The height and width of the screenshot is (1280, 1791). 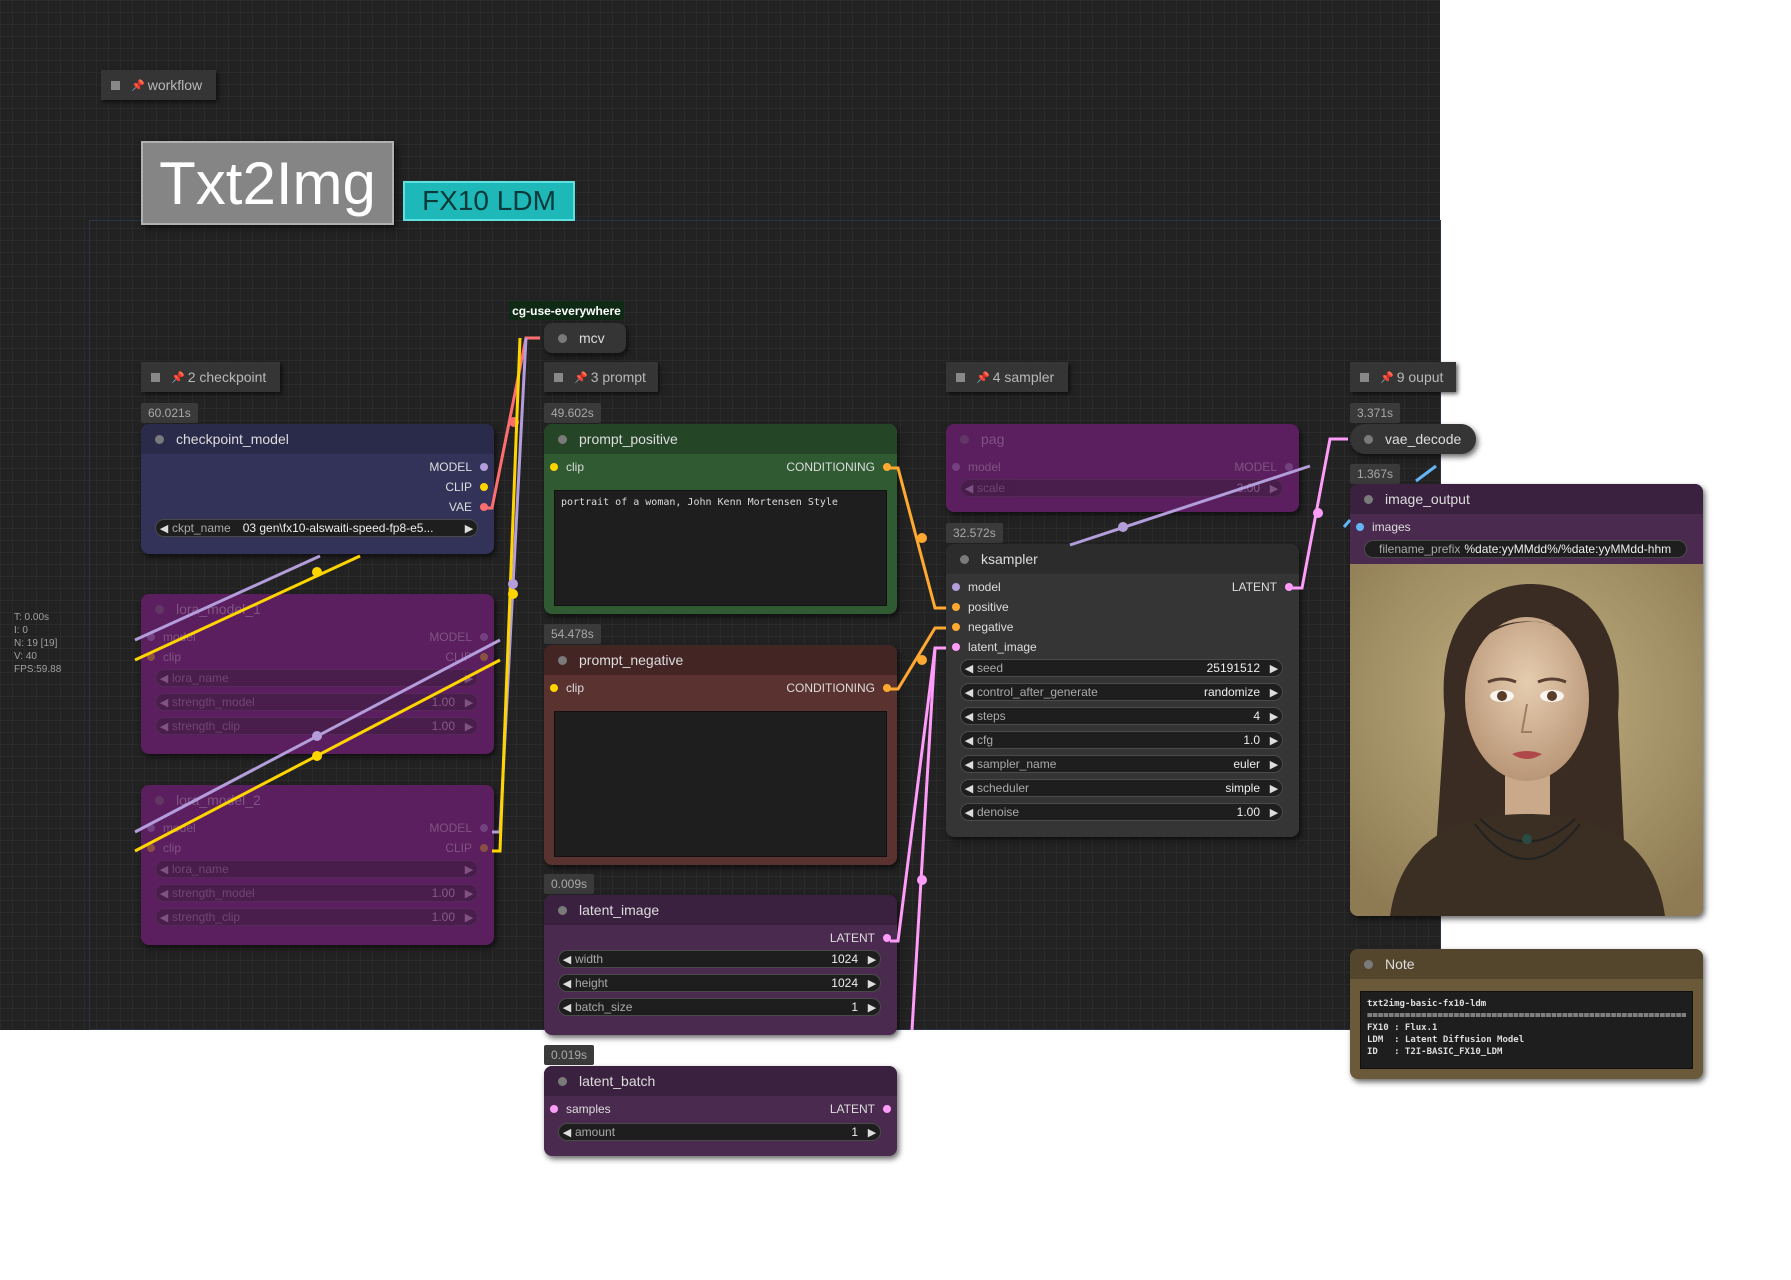 I want to click on denoise-widget: ◀ denoise 1.00 ▶, so click(x=1121, y=812).